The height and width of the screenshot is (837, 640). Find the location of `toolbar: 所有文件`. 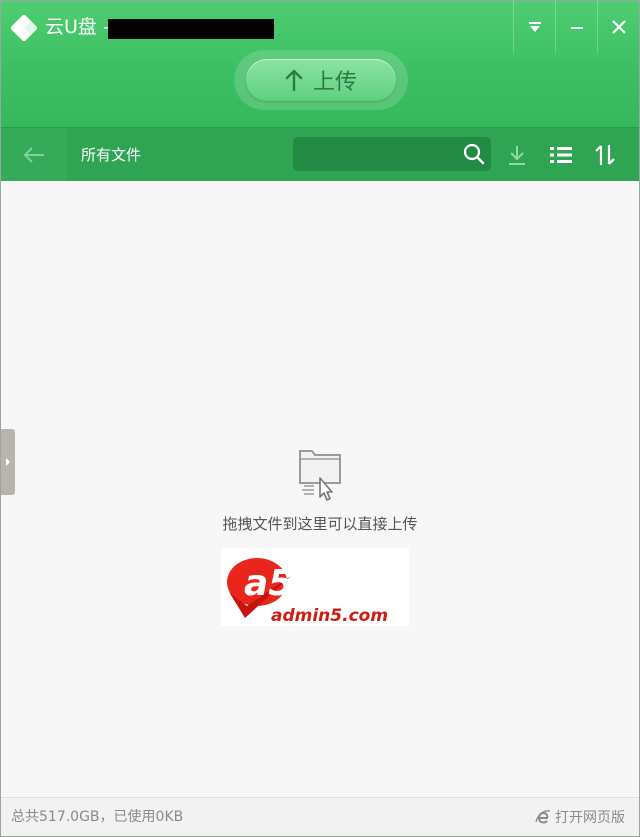

toolbar: 所有文件 is located at coordinates (320, 154).